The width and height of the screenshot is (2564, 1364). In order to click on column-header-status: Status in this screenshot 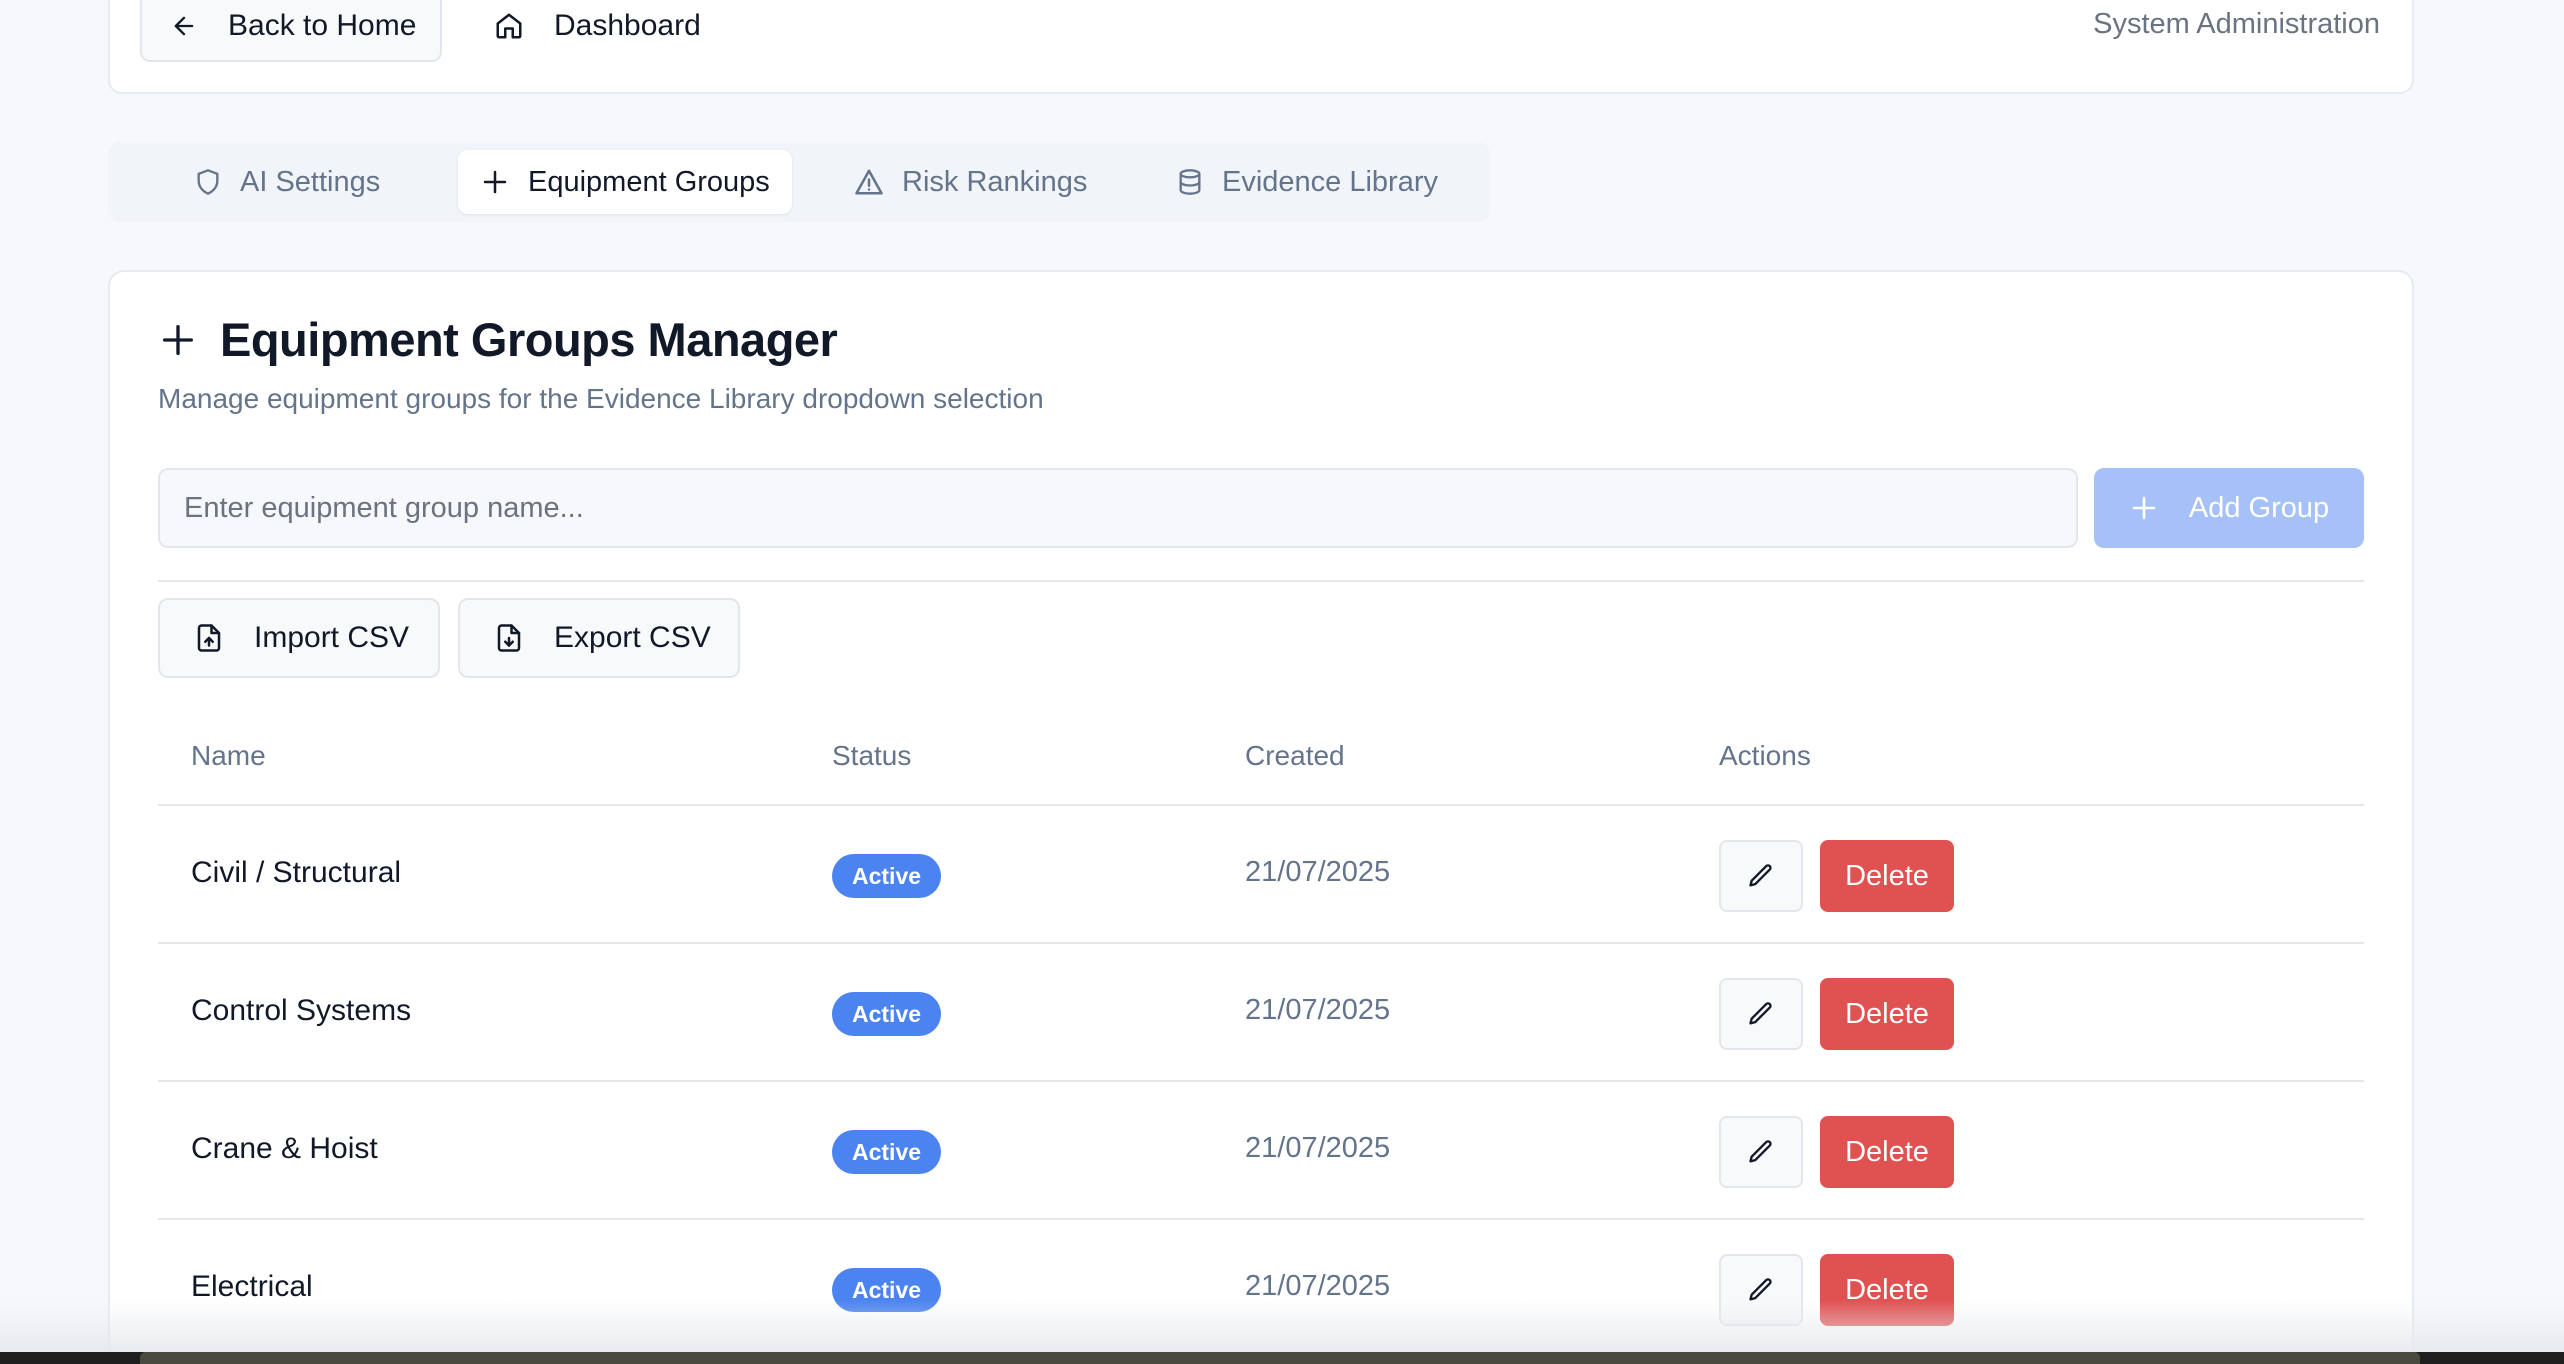, I will do `click(872, 755)`.